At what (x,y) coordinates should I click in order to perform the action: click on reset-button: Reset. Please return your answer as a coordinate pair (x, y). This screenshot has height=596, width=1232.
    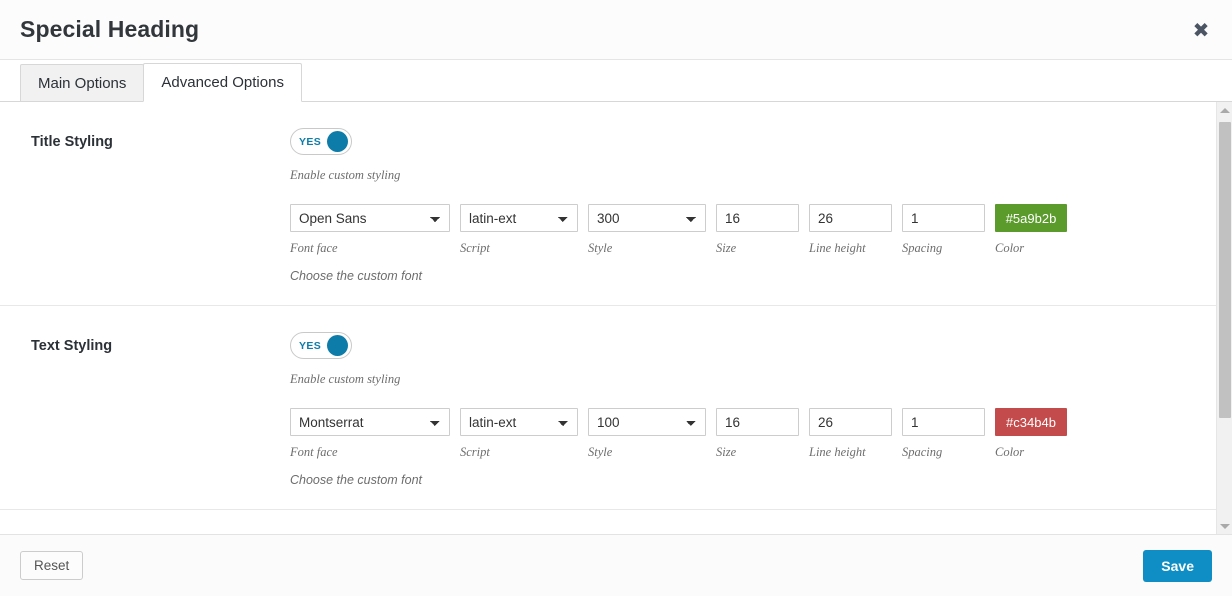
    Looking at the image, I should click on (52, 565).